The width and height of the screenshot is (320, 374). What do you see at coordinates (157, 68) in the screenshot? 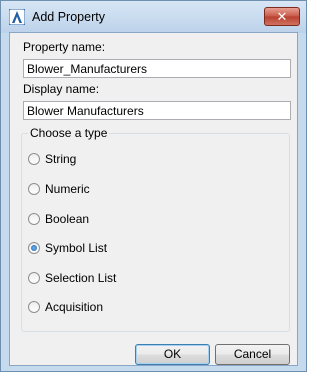
I see `property-name-input` at bounding box center [157, 68].